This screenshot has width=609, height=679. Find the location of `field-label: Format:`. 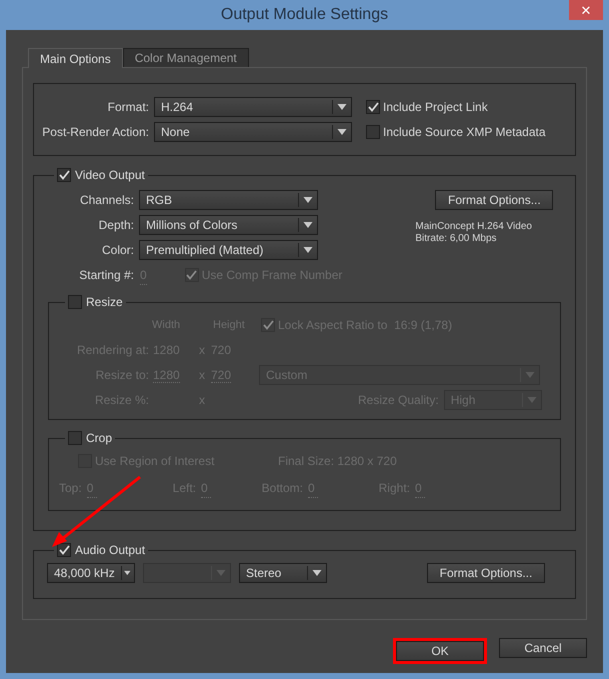

field-label: Format: is located at coordinates (127, 107).